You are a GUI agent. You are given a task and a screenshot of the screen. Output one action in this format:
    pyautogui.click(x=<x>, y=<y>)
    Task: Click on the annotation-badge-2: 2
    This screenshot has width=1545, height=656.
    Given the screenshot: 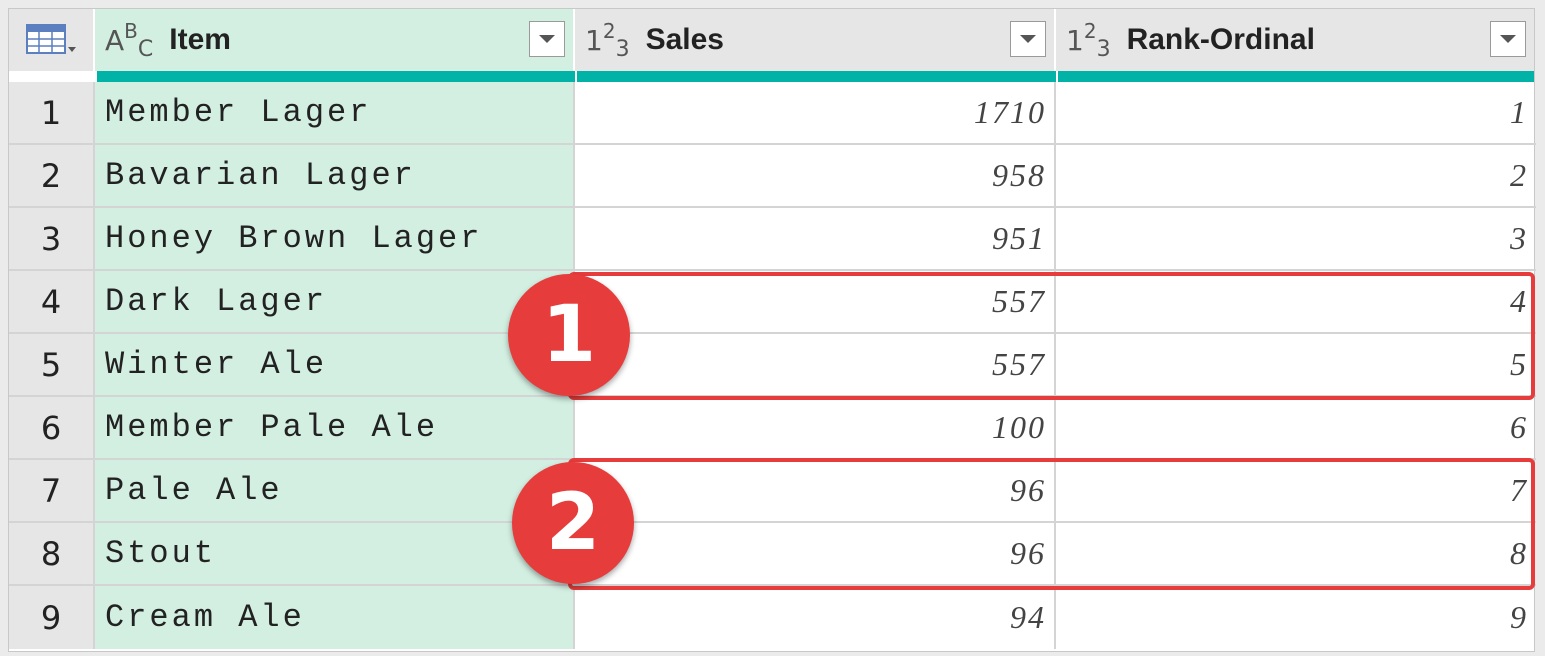 What is the action you would take?
    pyautogui.click(x=573, y=523)
    